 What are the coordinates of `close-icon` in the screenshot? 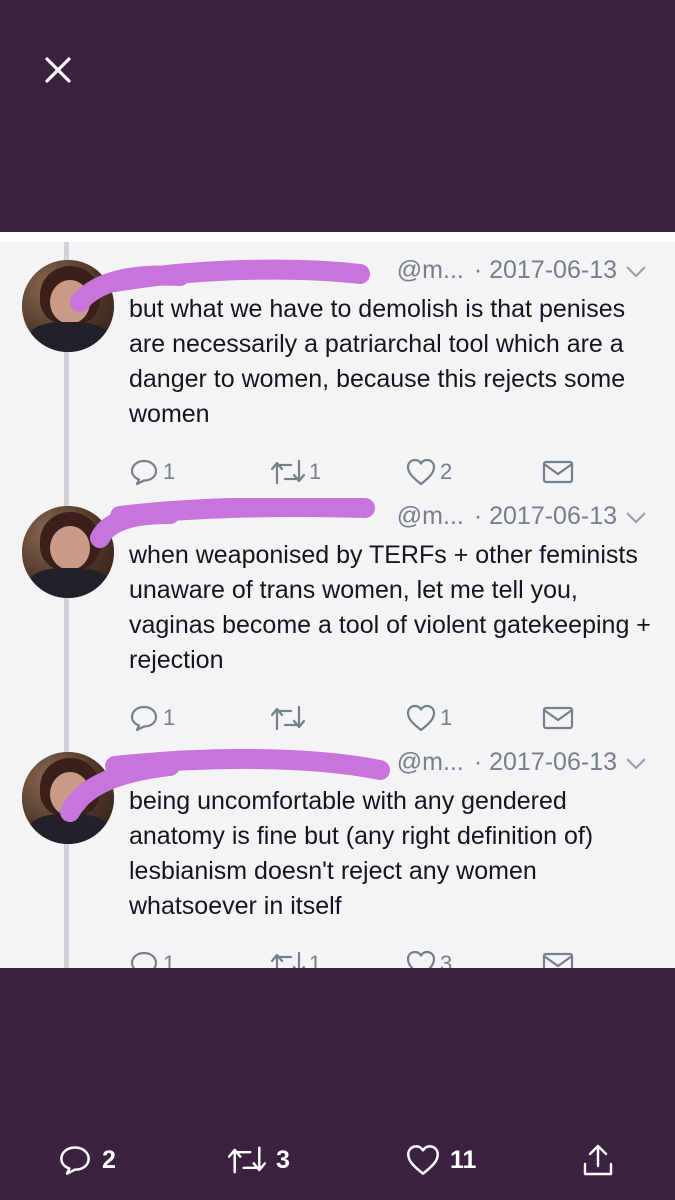 It's located at (58, 70).